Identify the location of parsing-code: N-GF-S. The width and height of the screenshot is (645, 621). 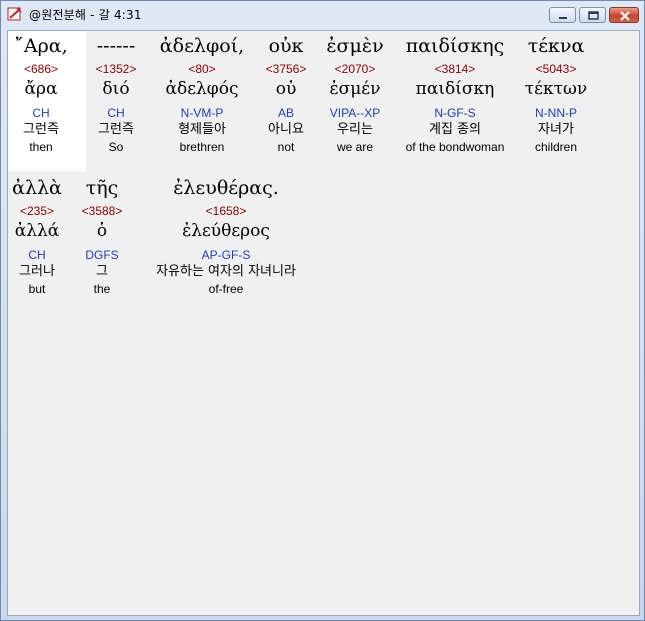
(455, 113).